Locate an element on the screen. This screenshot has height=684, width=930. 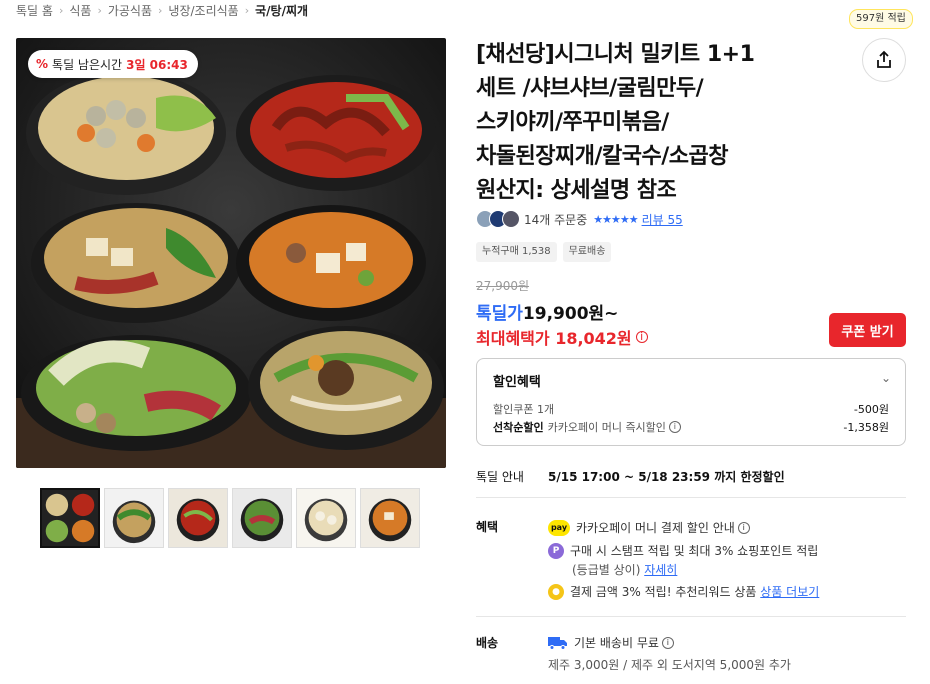
product-title-line: 세트 /샤브샤브/굴림만두/ is located at coordinates (590, 88).